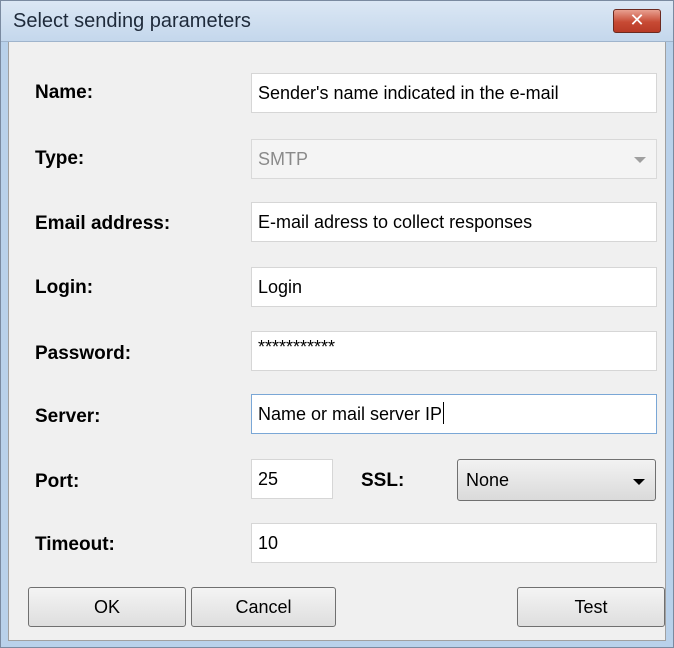 The width and height of the screenshot is (674, 648). Describe the element at coordinates (268, 479) in the screenshot. I see `port-value: 25` at that location.